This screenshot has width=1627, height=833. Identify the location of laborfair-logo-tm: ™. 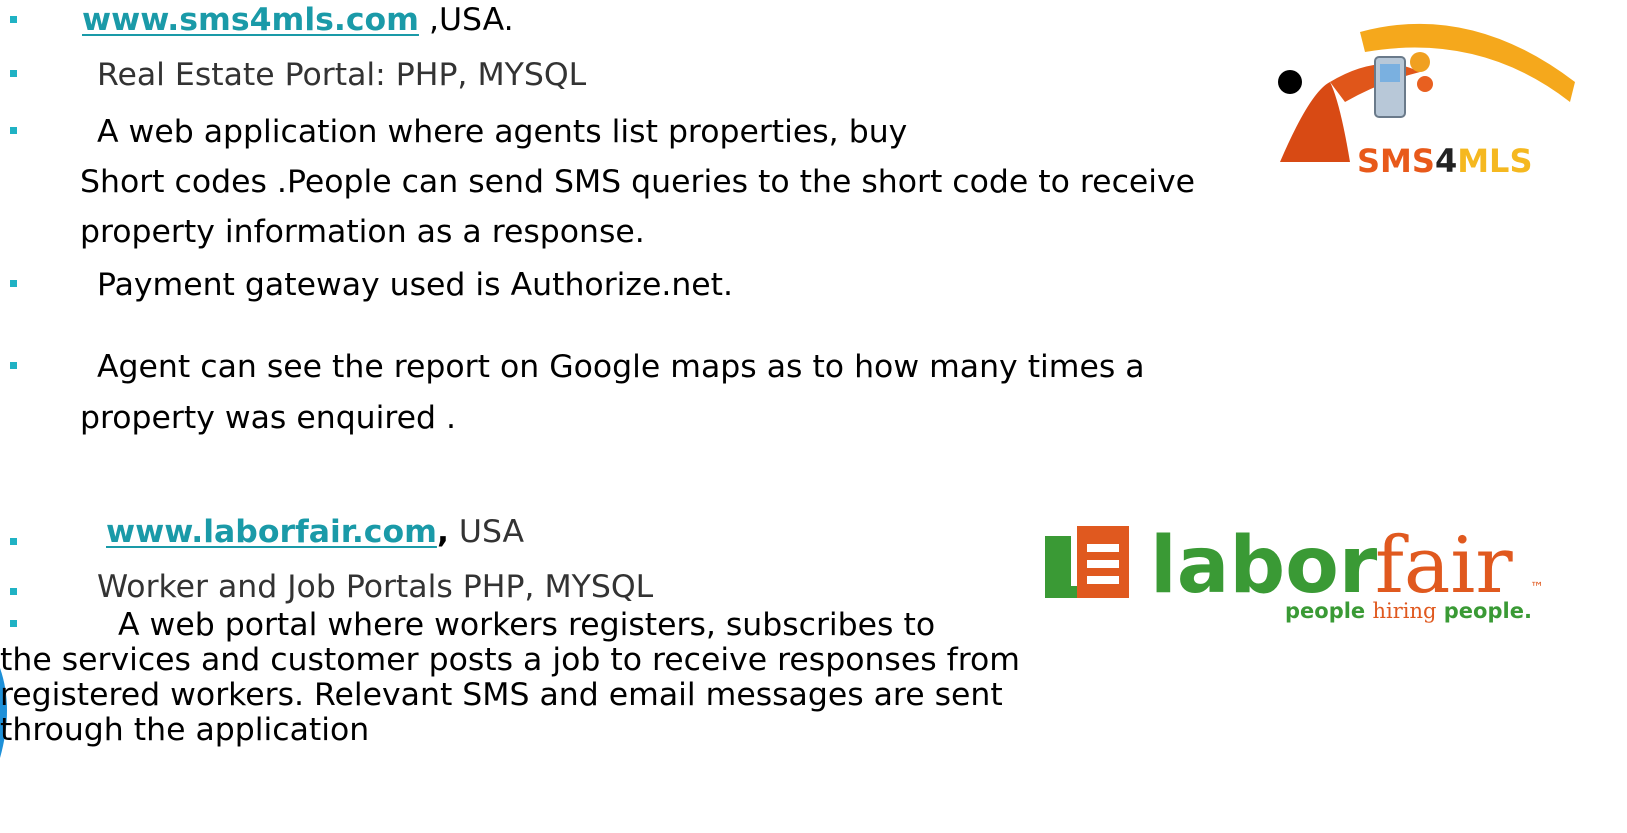
(1537, 588).